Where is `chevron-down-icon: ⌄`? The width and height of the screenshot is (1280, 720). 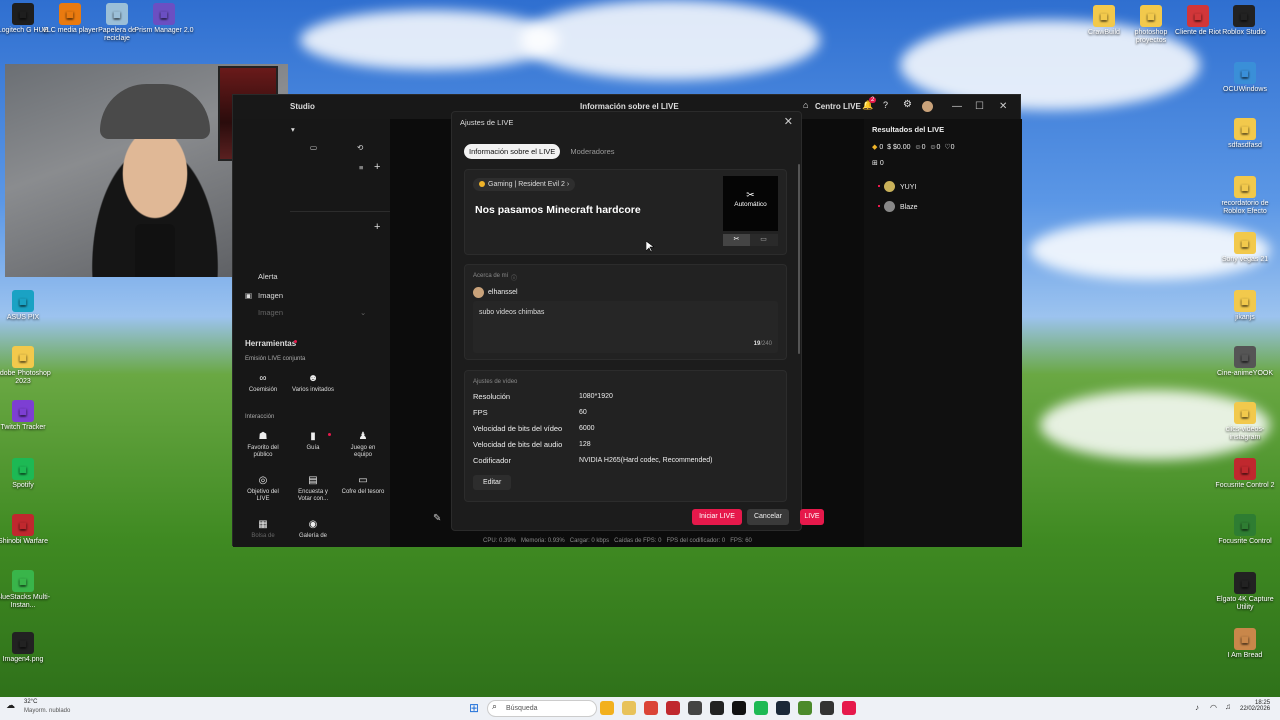
chevron-down-icon: ⌄ is located at coordinates (363, 312).